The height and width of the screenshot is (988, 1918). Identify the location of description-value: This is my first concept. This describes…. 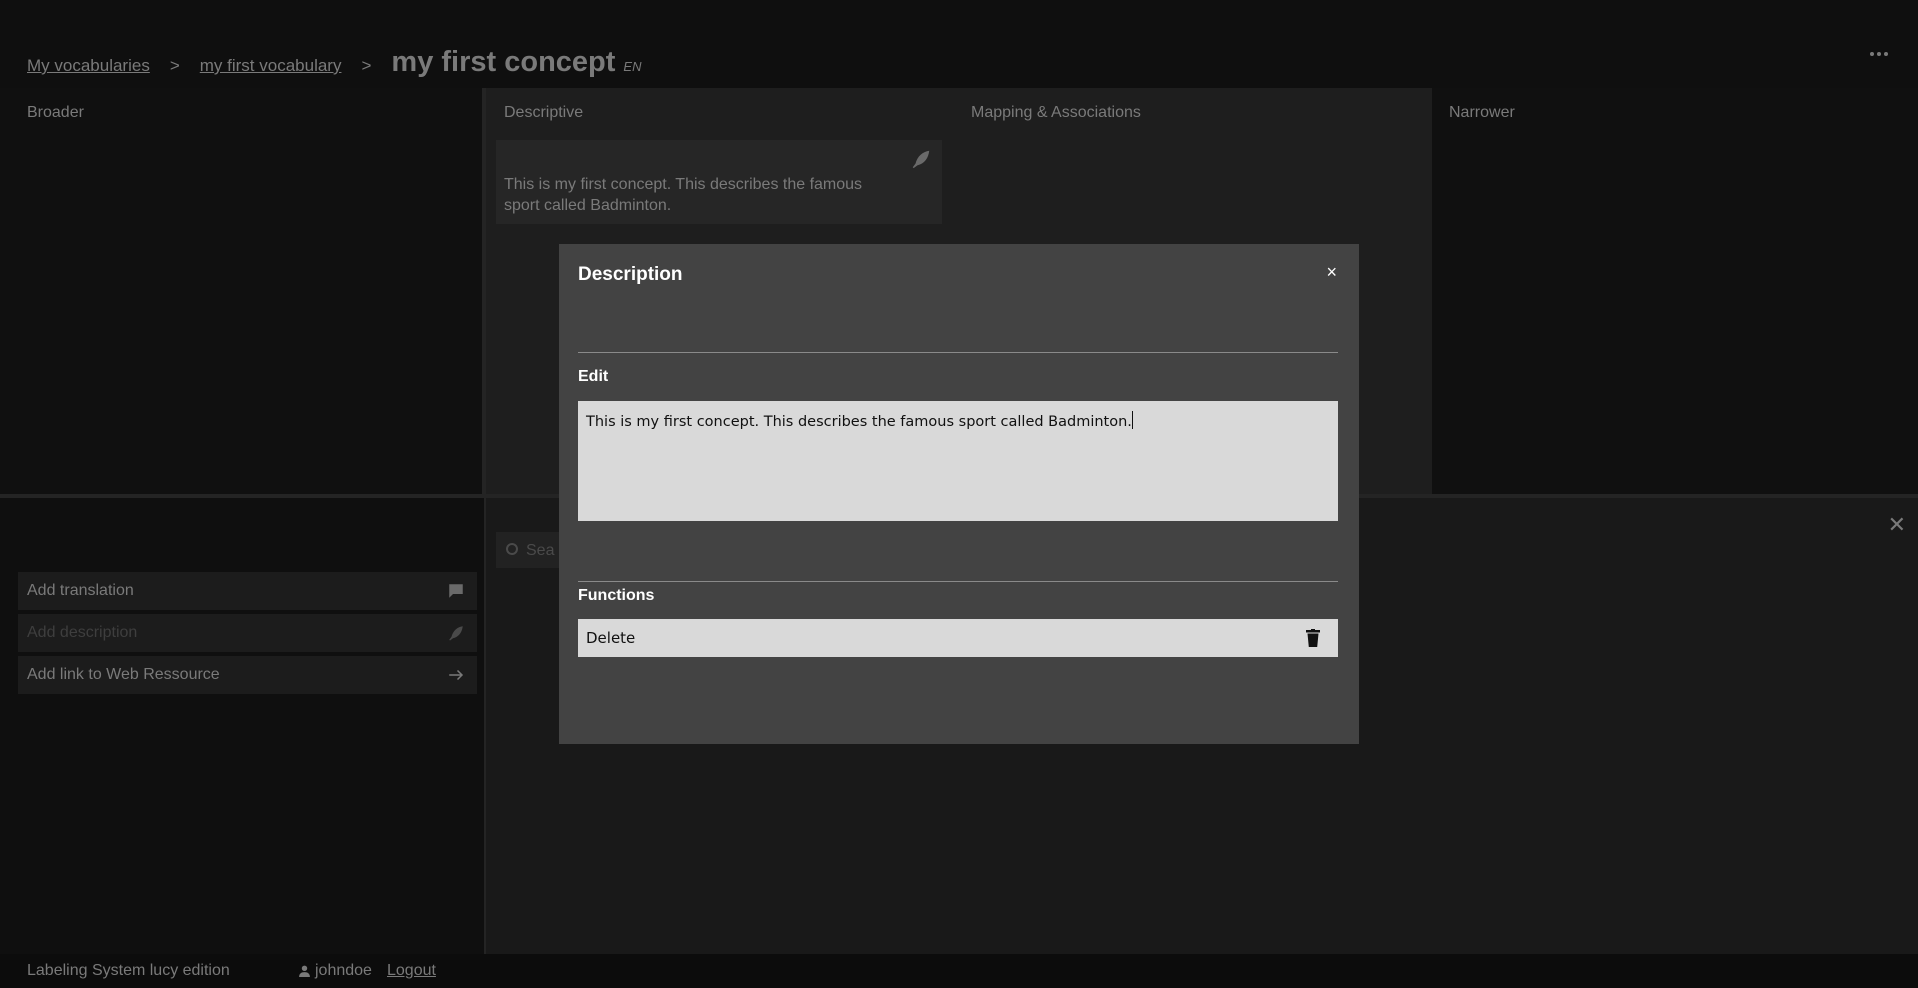
(859, 422).